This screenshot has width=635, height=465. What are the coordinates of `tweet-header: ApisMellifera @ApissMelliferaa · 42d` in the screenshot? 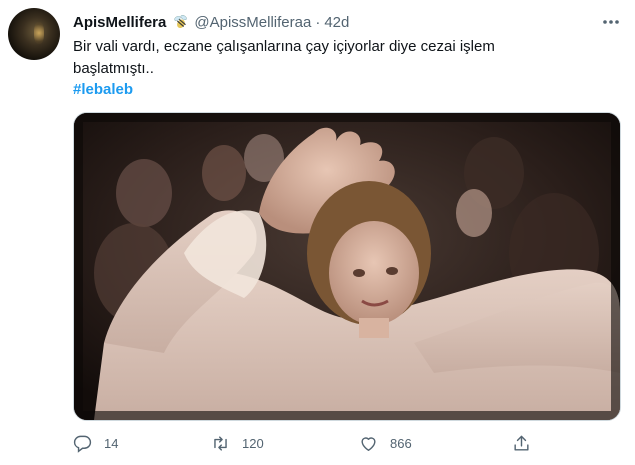 It's located at (211, 22).